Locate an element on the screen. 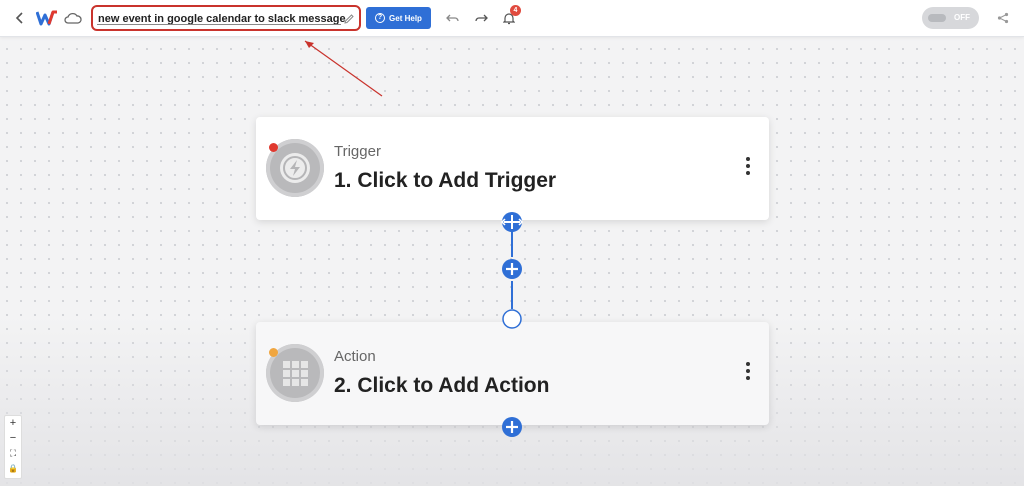 This screenshot has width=1024, height=486. toggle-label: OFF is located at coordinates (962, 17).